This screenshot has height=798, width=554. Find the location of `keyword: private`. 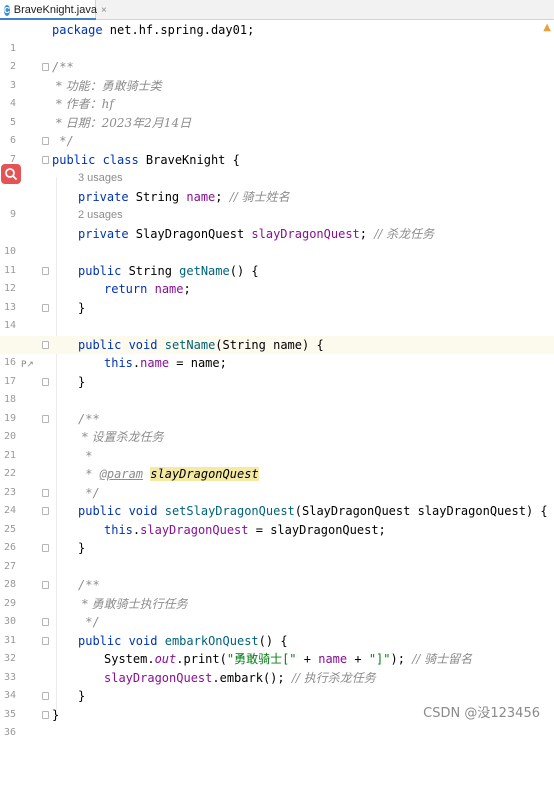

keyword: private is located at coordinates (103, 196).